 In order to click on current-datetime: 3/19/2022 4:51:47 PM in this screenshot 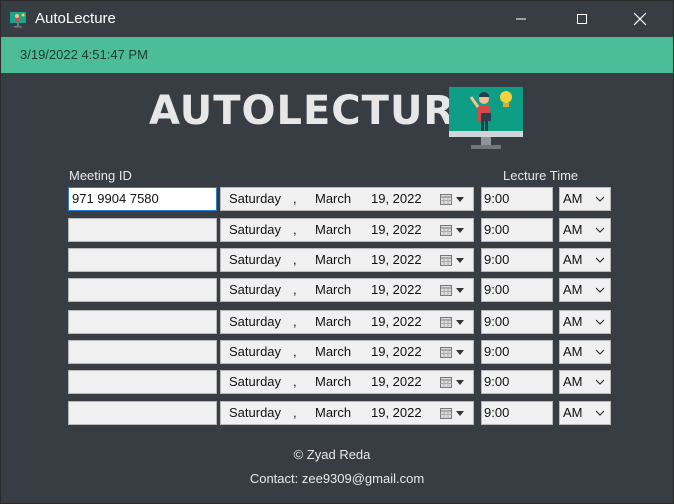, I will do `click(84, 54)`.